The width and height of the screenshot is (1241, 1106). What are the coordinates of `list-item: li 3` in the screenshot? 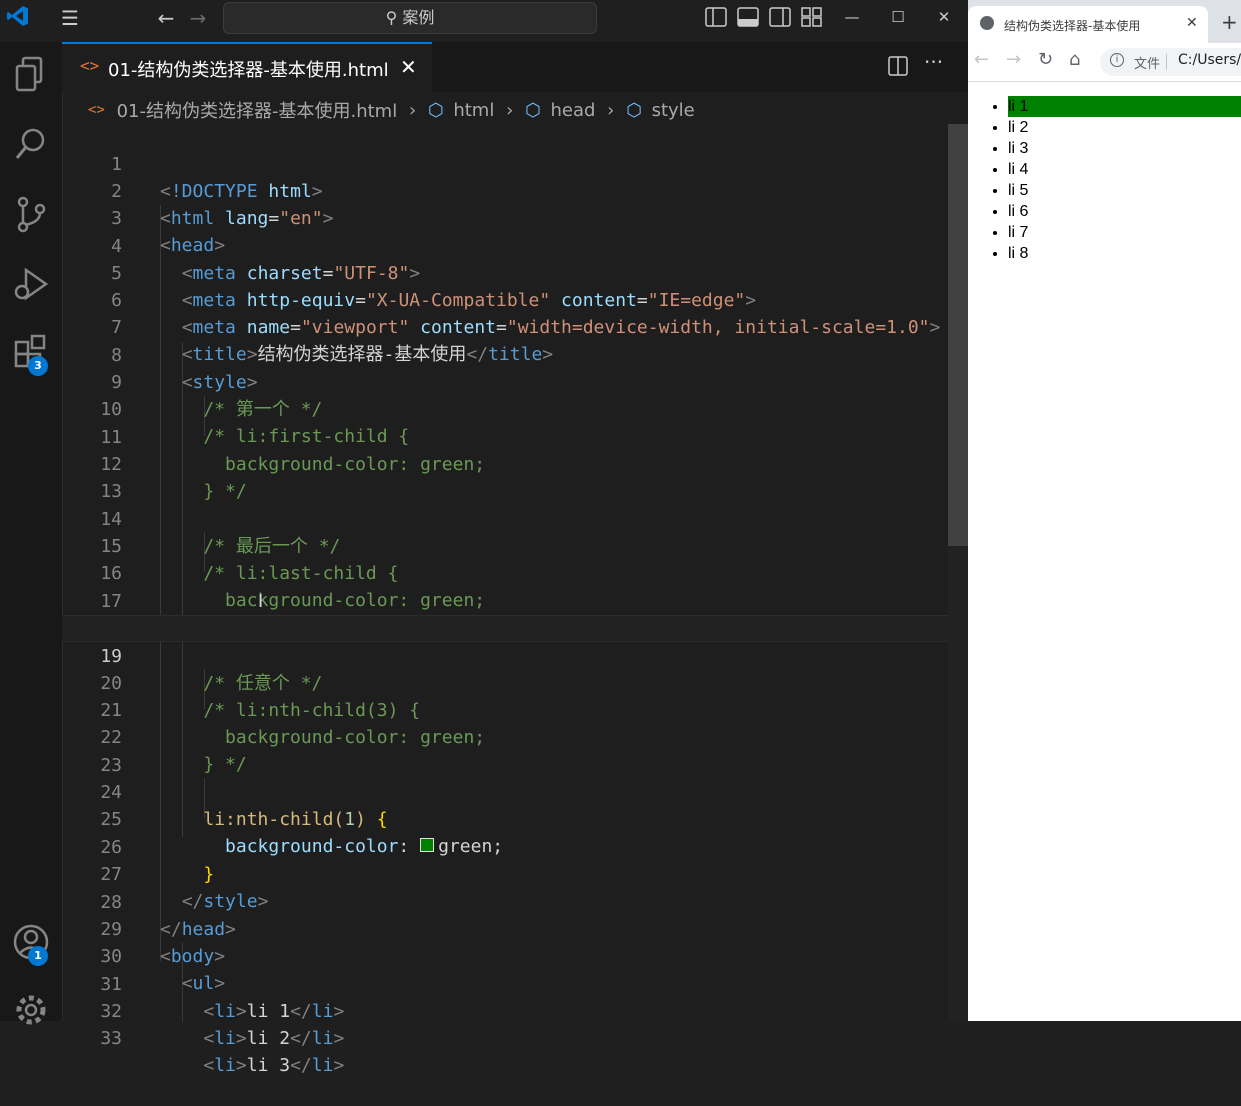 It's located at (1124, 148).